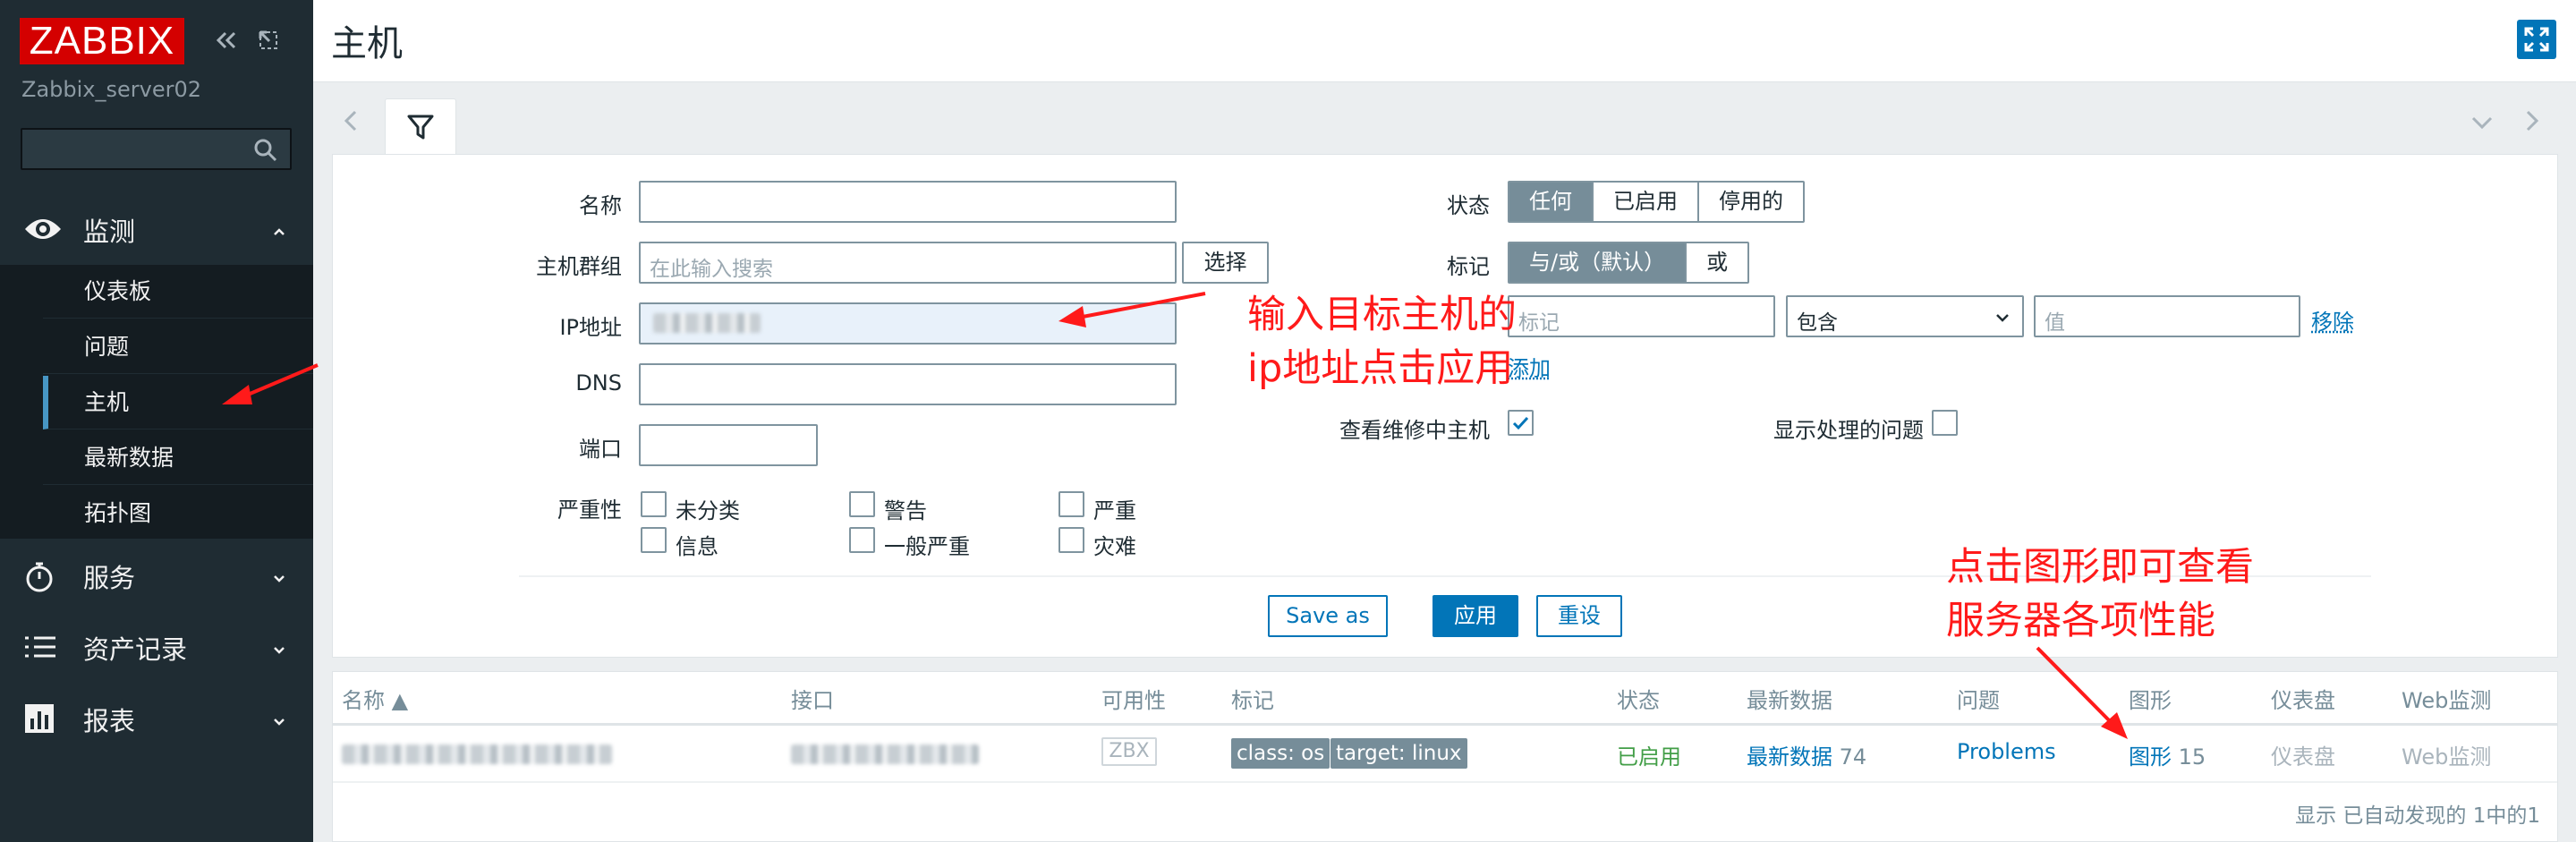 The width and height of the screenshot is (2576, 842). Describe the element at coordinates (1380, 369) in the screenshot. I see `annotation-line: ip地址点击应用` at that location.